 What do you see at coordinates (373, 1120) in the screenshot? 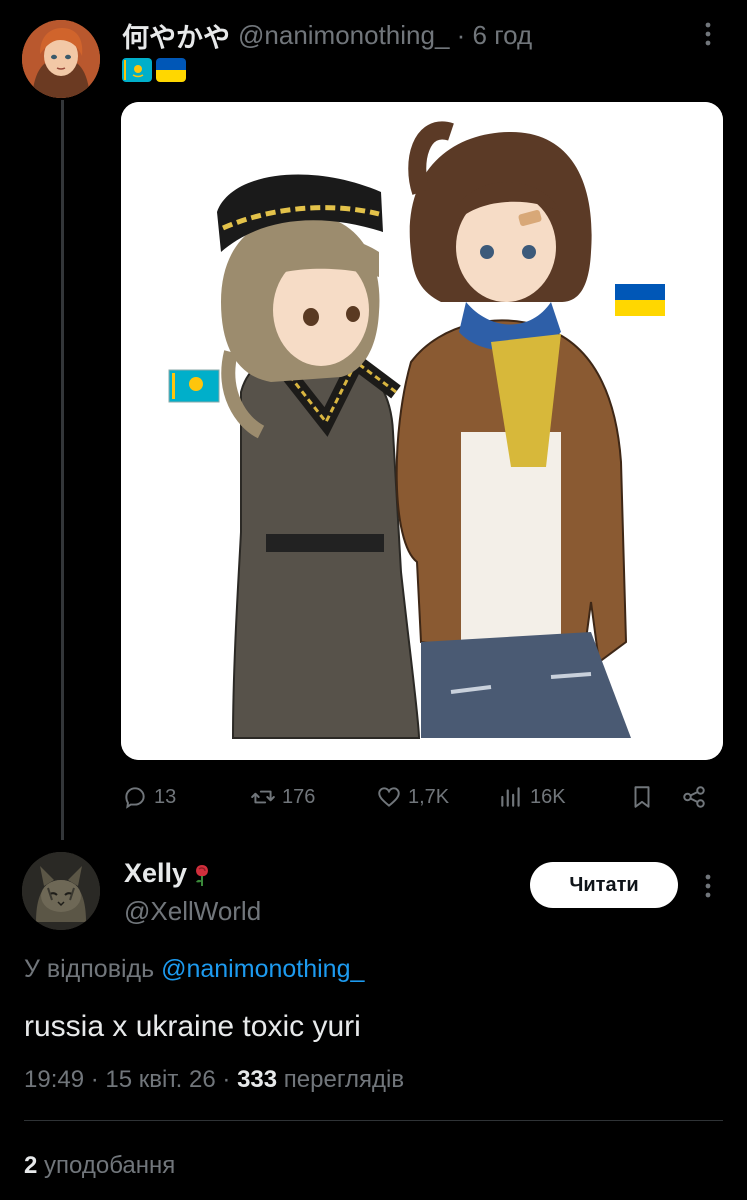
I see `divider` at bounding box center [373, 1120].